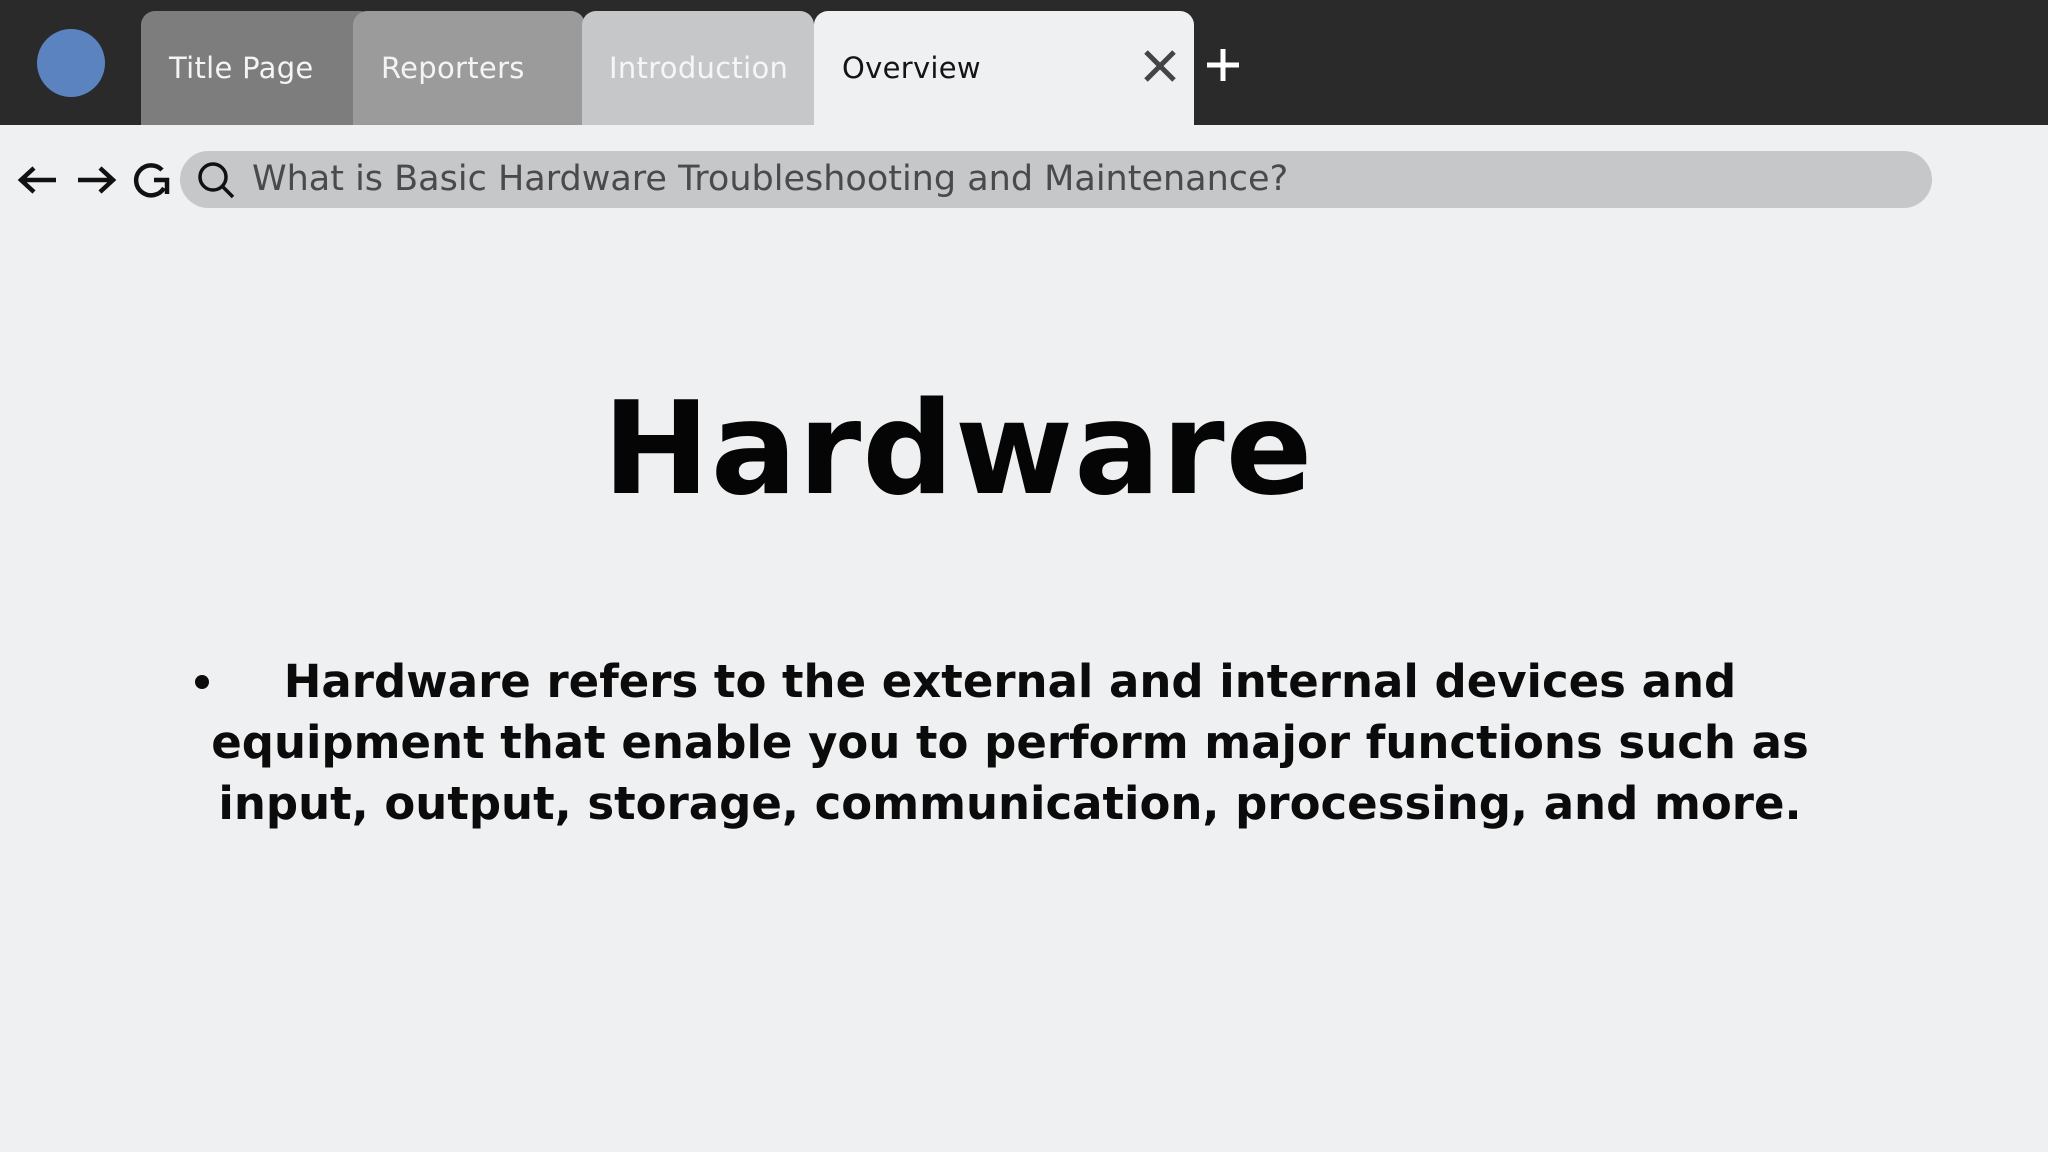 Image resolution: width=2048 pixels, height=1152 pixels. What do you see at coordinates (1004, 68) in the screenshot?
I see `tab-overview: Overview` at bounding box center [1004, 68].